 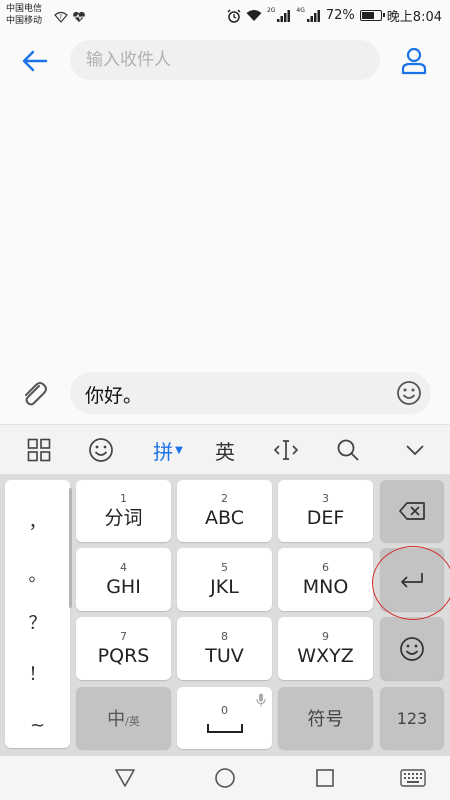 I want to click on key-2-label: ABC, so click(x=224, y=518).